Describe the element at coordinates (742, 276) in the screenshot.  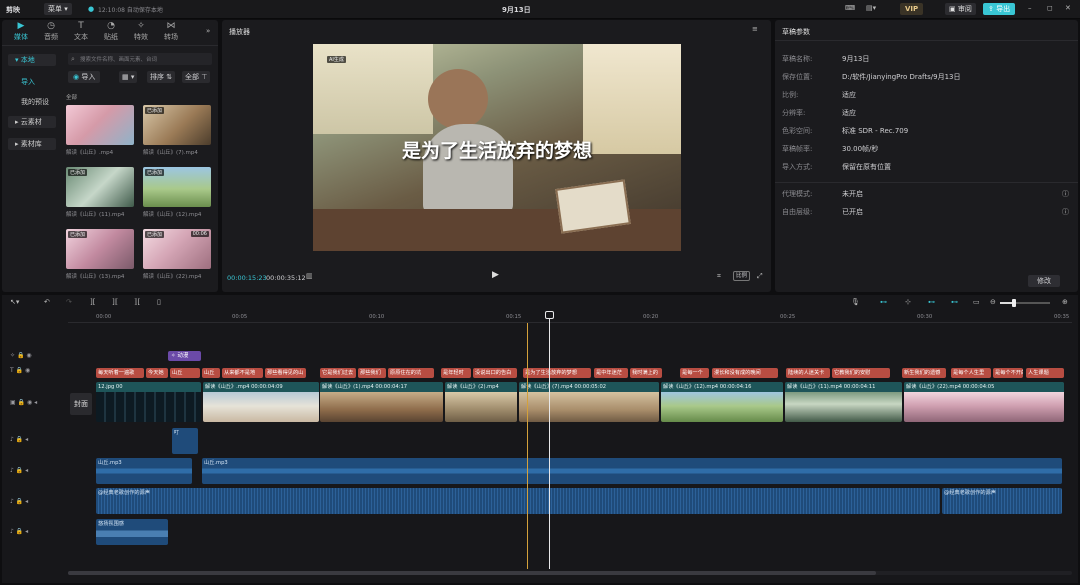
I see `ratio-button: 比例` at that location.